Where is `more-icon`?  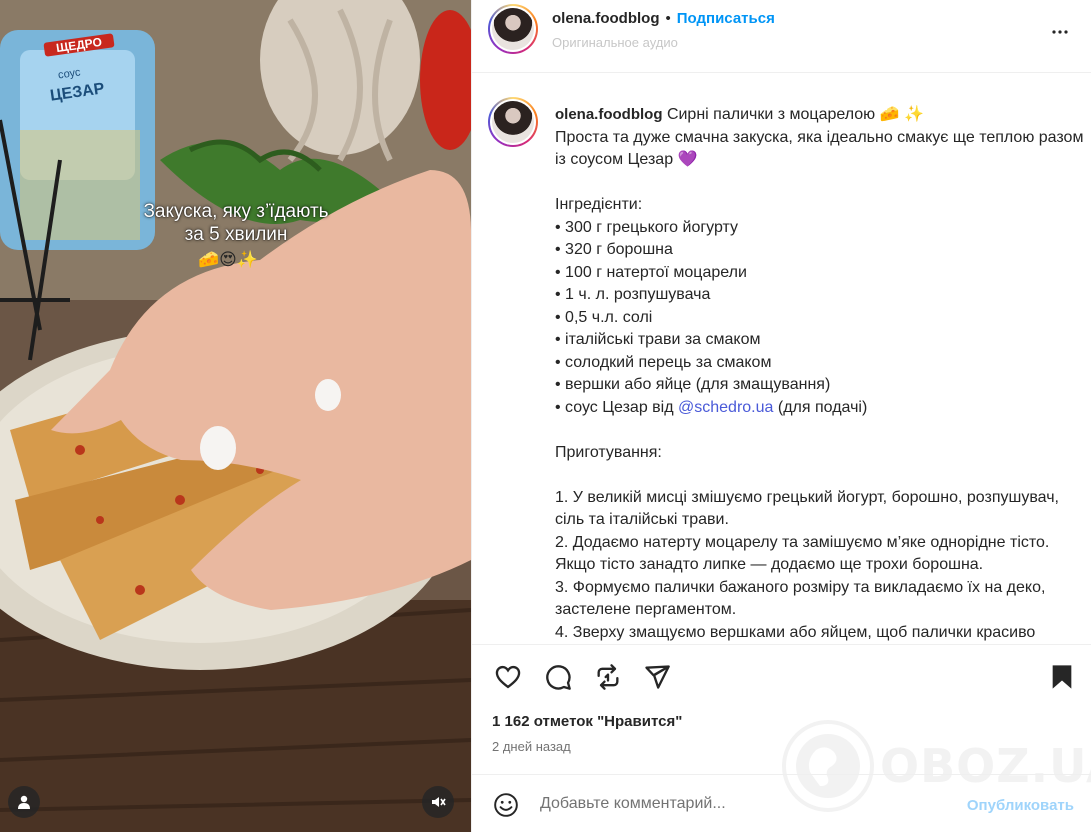
more-icon is located at coordinates (1060, 32).